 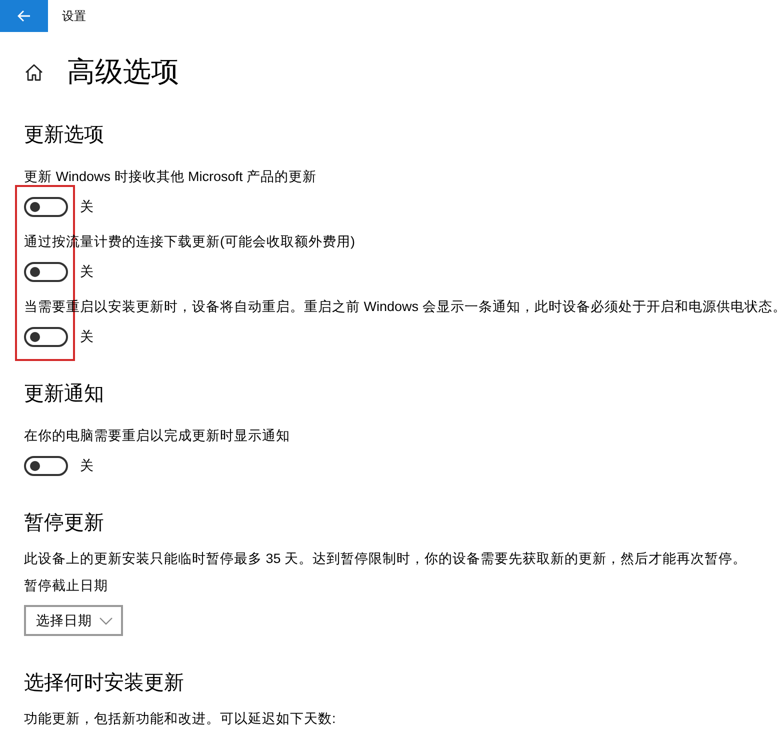 What do you see at coordinates (180, 719) in the screenshot?
I see `description-text: 功能更新，包括新功能和改进。可以延迟如下天数:` at bounding box center [180, 719].